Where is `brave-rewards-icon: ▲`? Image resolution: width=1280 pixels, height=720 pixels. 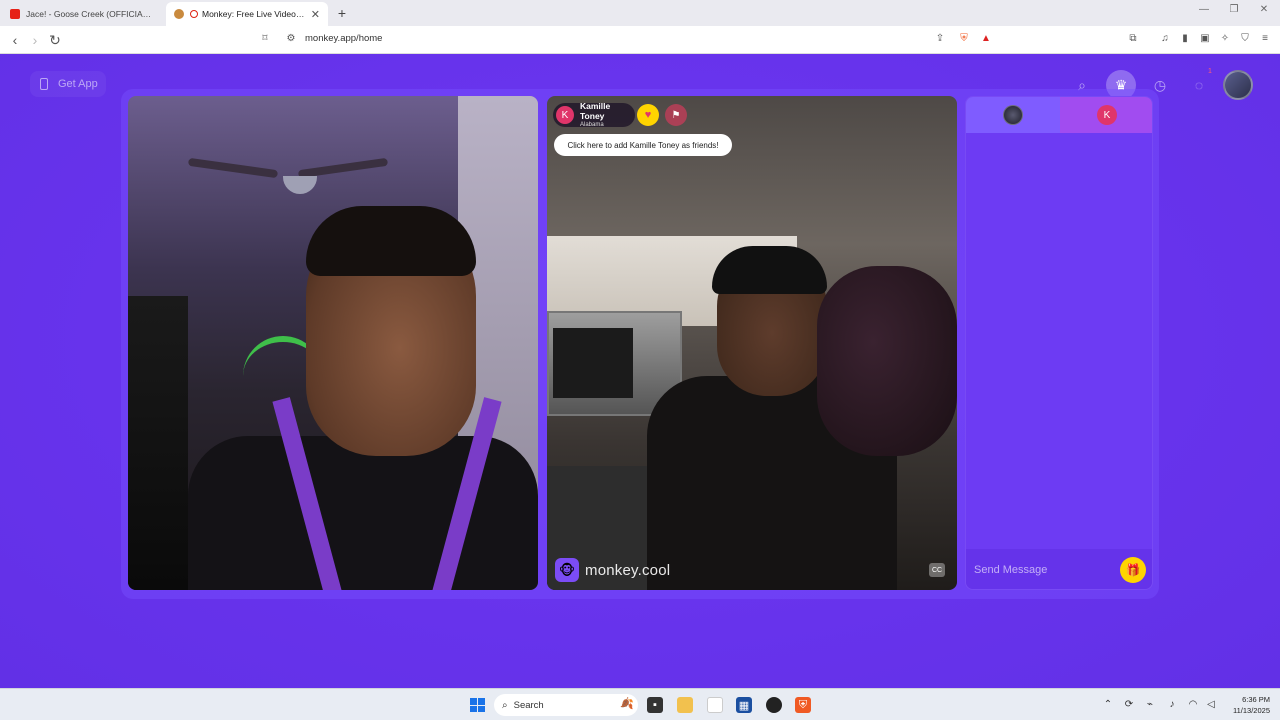 brave-rewards-icon: ▲ is located at coordinates (986, 39).